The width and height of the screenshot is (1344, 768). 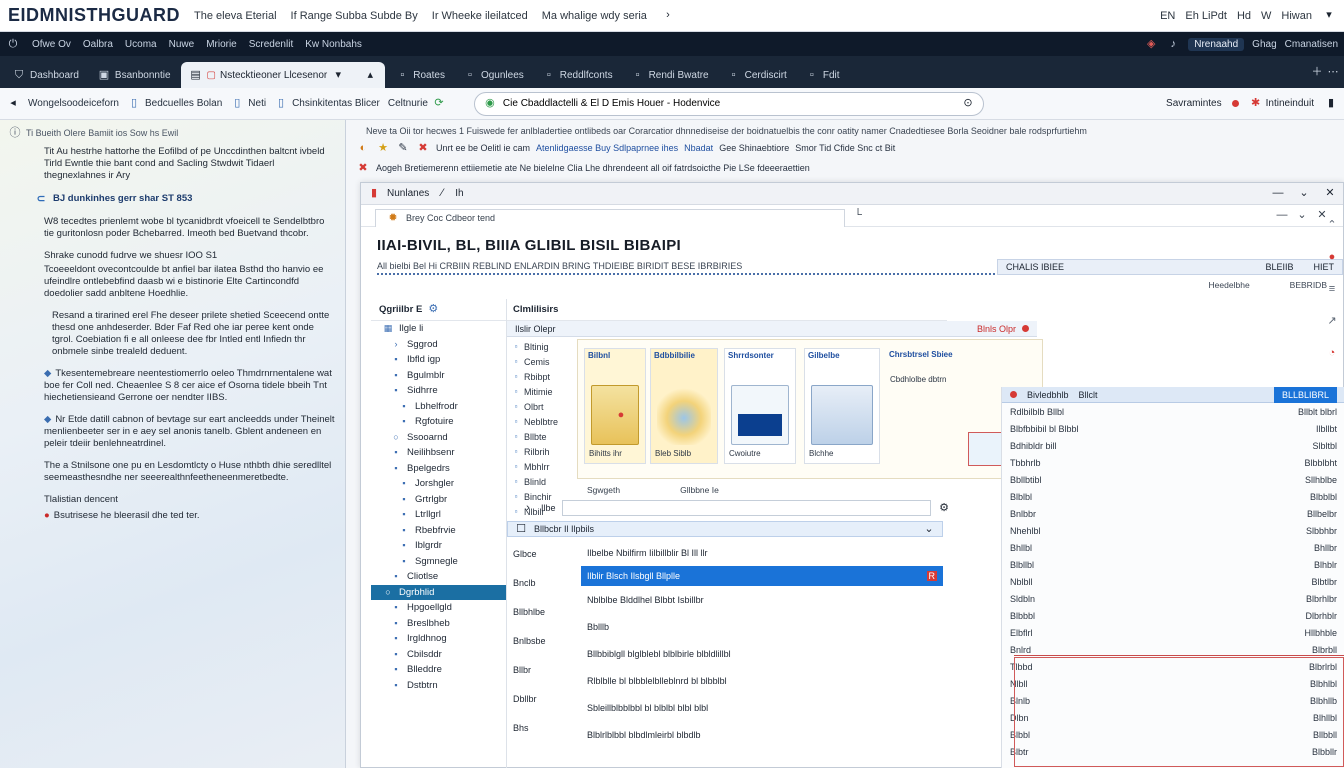 I want to click on record-icon, so click(x=1235, y=103).